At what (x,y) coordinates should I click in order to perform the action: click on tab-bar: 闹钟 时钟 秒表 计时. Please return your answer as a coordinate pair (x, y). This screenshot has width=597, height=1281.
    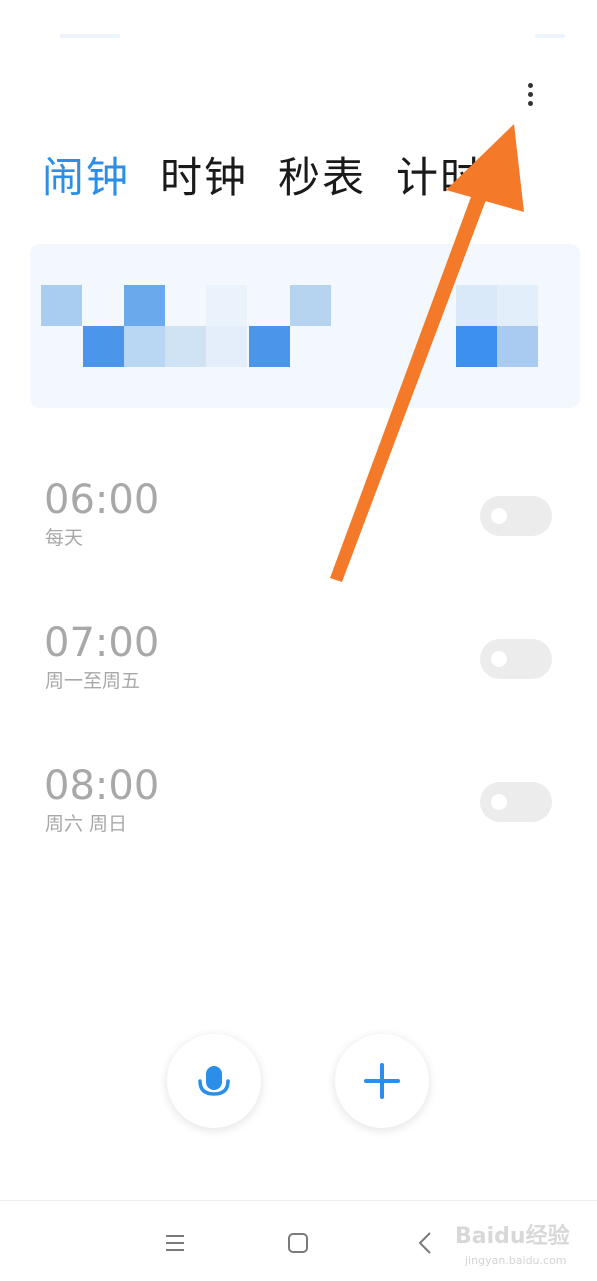
    Looking at the image, I should click on (319, 178).